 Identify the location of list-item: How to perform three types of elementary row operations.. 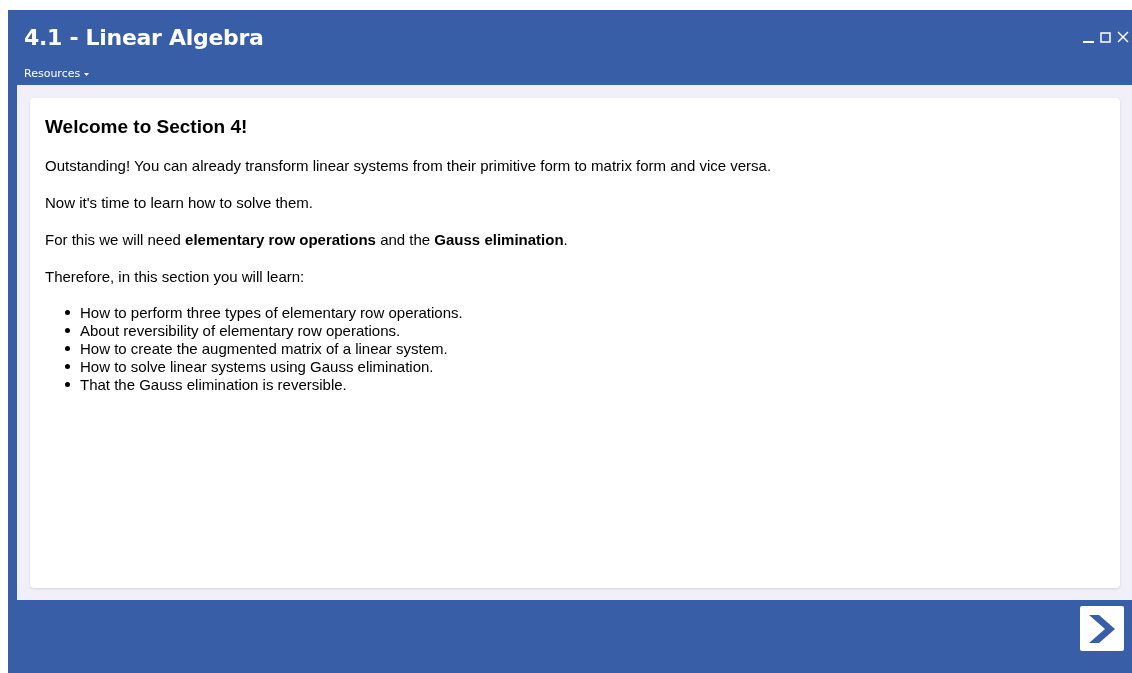
(271, 312).